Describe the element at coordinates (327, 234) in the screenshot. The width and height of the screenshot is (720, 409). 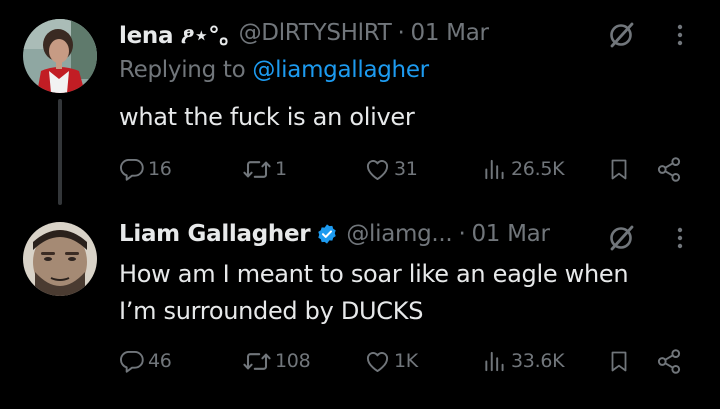
I see `verified-badge-icon` at that location.